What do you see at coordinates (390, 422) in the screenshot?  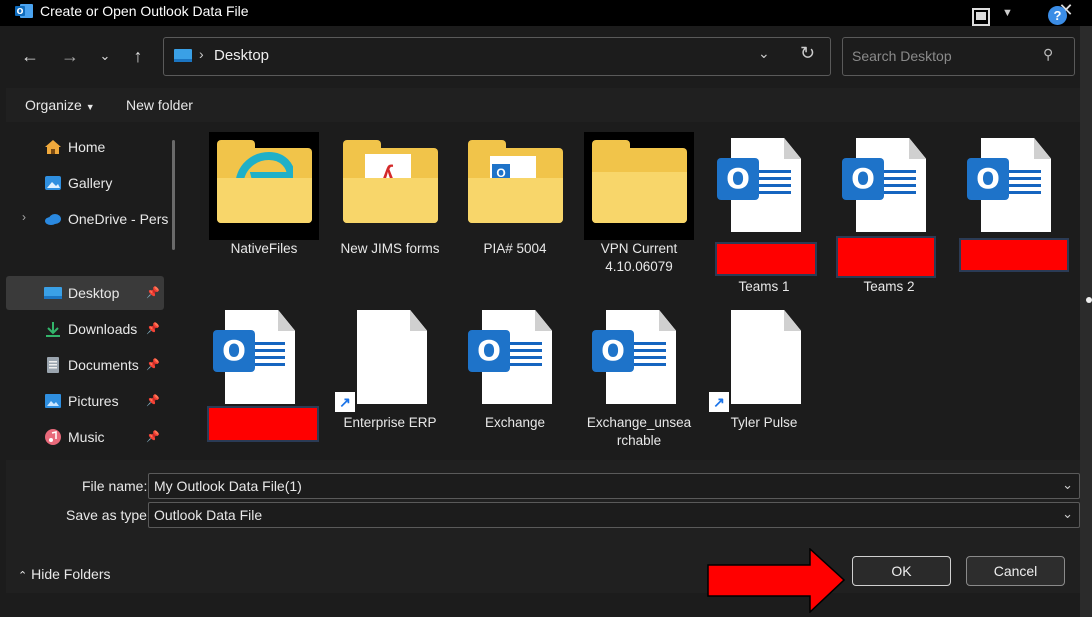 I see `file-name: Enterprise ERP` at bounding box center [390, 422].